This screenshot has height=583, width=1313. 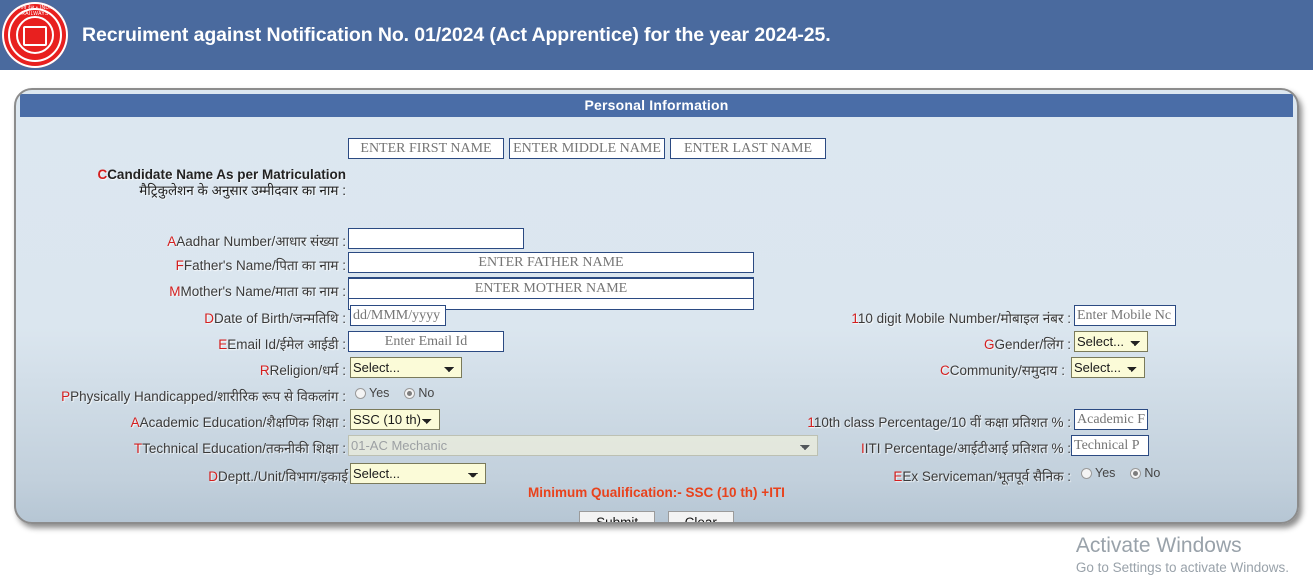 I want to click on iti-pct-label-text: ITI Percentage/आईटीआई प्रतिशत % :, so click(x=967, y=448).